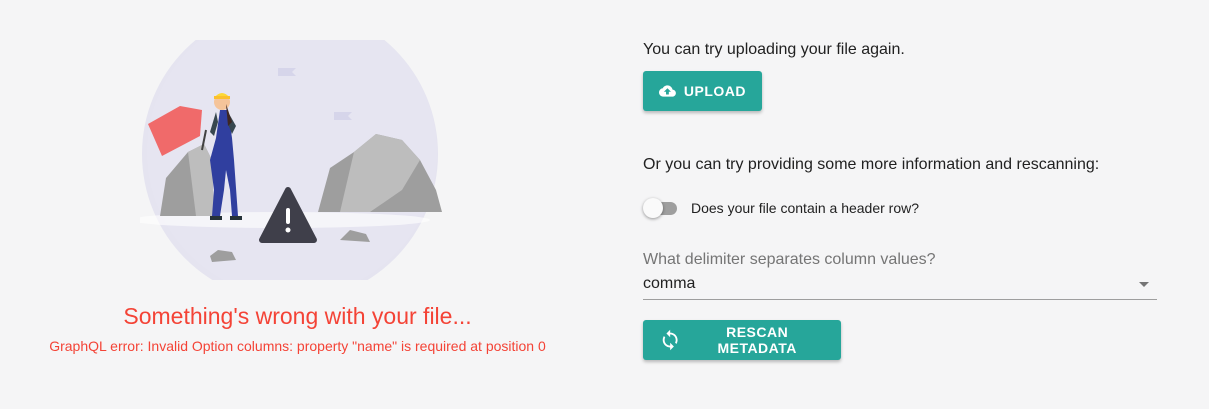 This screenshot has height=409, width=1209. I want to click on rescan-metadata-button: RESCAN METADATA, so click(742, 340).